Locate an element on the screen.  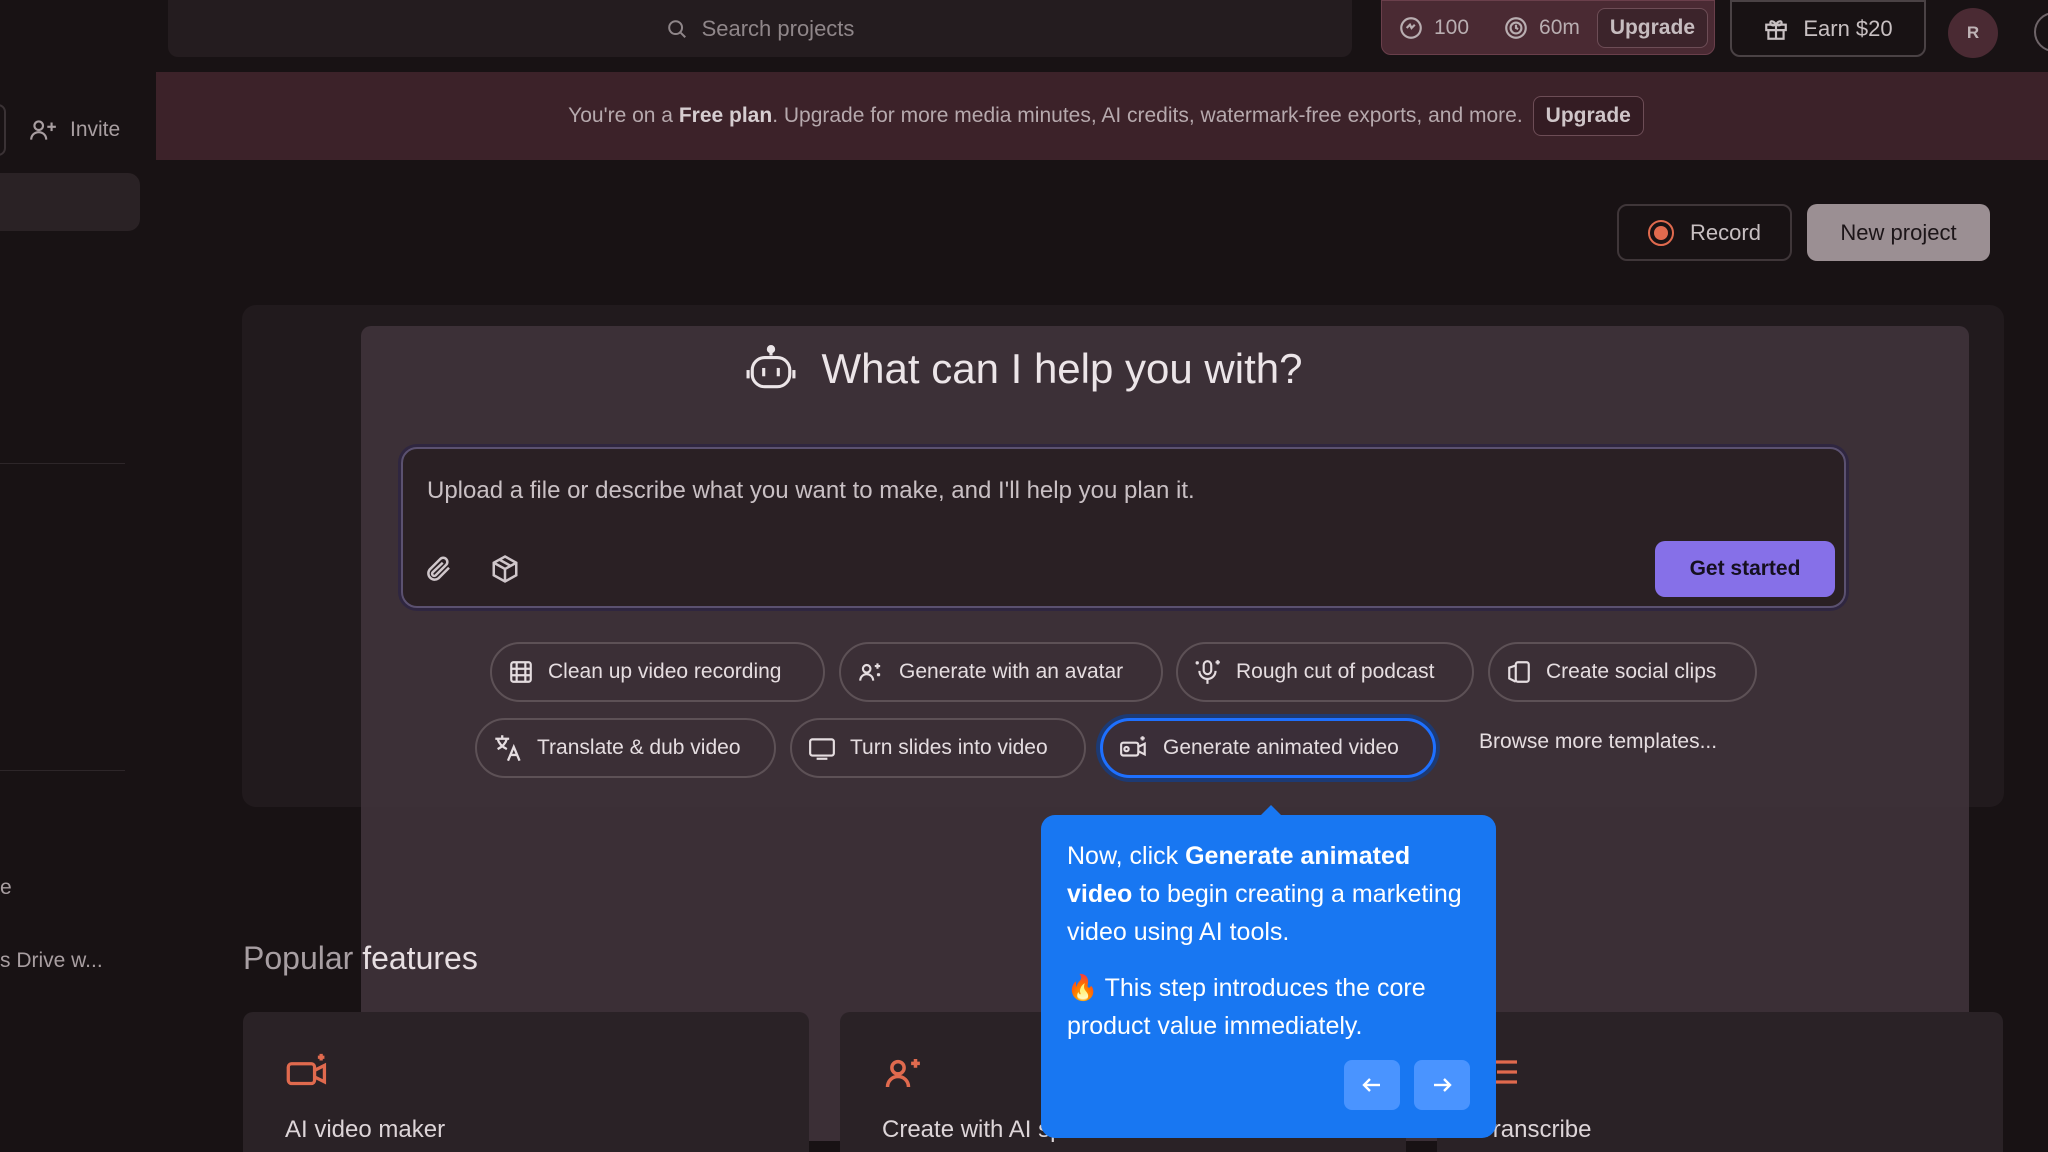
avatar-initial: R is located at coordinates (1973, 32).